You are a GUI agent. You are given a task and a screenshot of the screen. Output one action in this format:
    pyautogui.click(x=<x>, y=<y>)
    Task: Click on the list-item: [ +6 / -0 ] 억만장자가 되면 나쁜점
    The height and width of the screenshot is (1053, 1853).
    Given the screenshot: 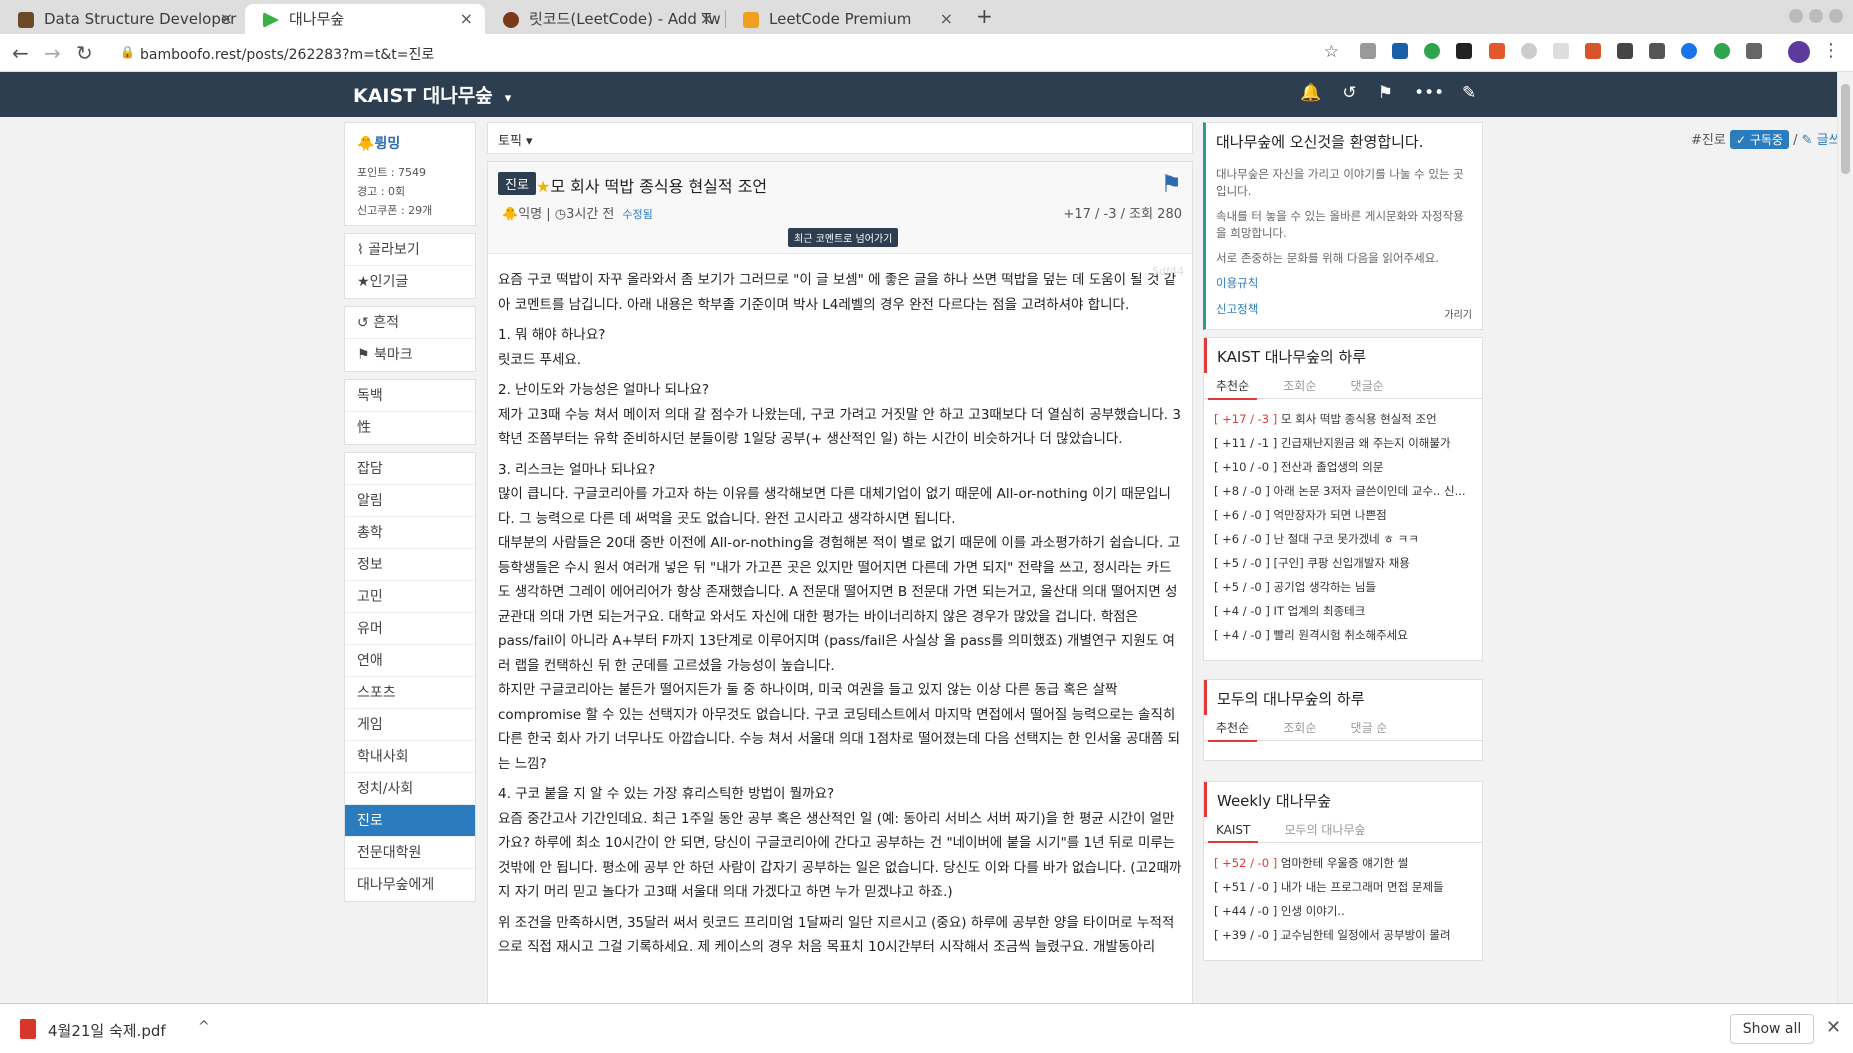 What is the action you would take?
    pyautogui.click(x=1343, y=515)
    